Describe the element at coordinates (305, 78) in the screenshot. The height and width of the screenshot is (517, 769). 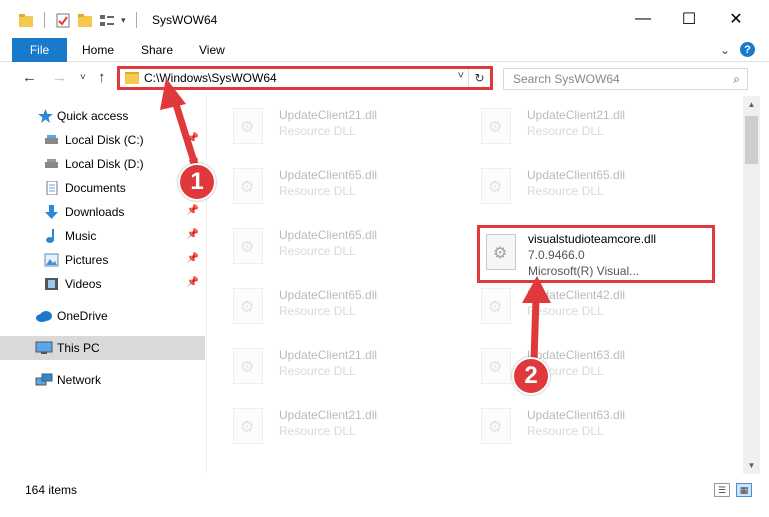
I see `address-bar: C:\Windows\SysWOW64 ˅ ↻` at that location.